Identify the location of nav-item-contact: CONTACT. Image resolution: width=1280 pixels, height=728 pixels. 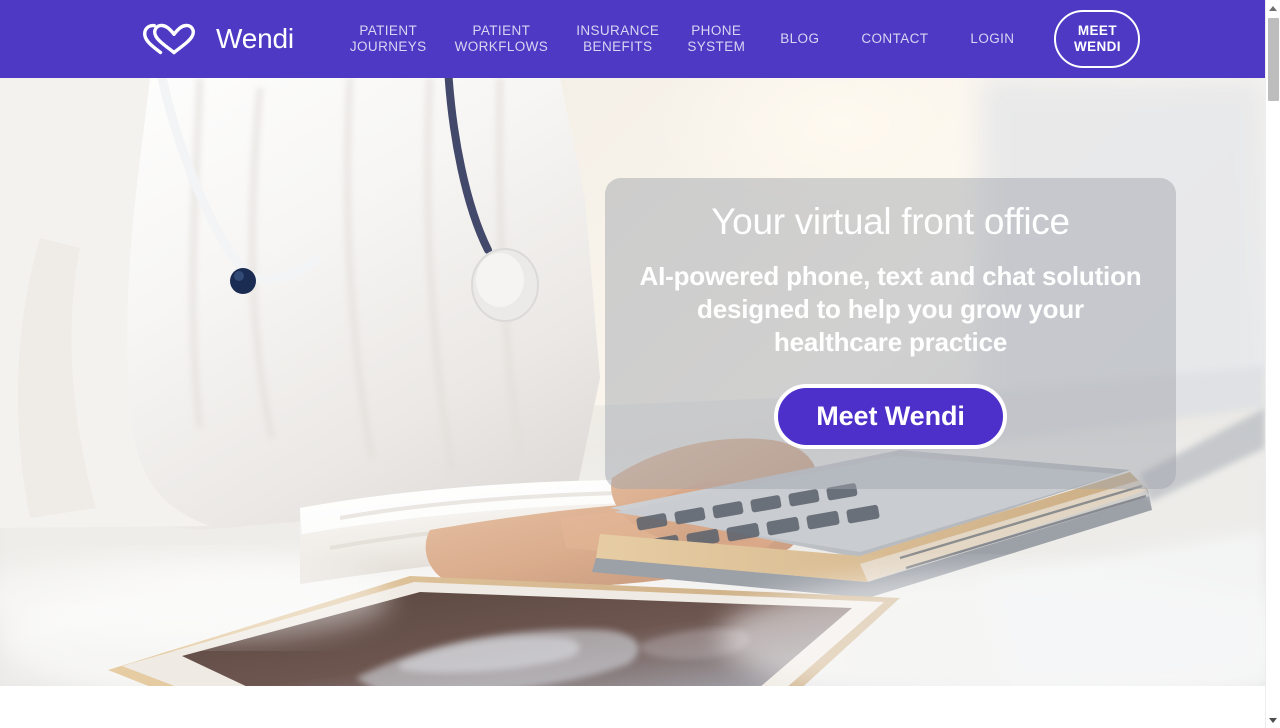
(894, 39).